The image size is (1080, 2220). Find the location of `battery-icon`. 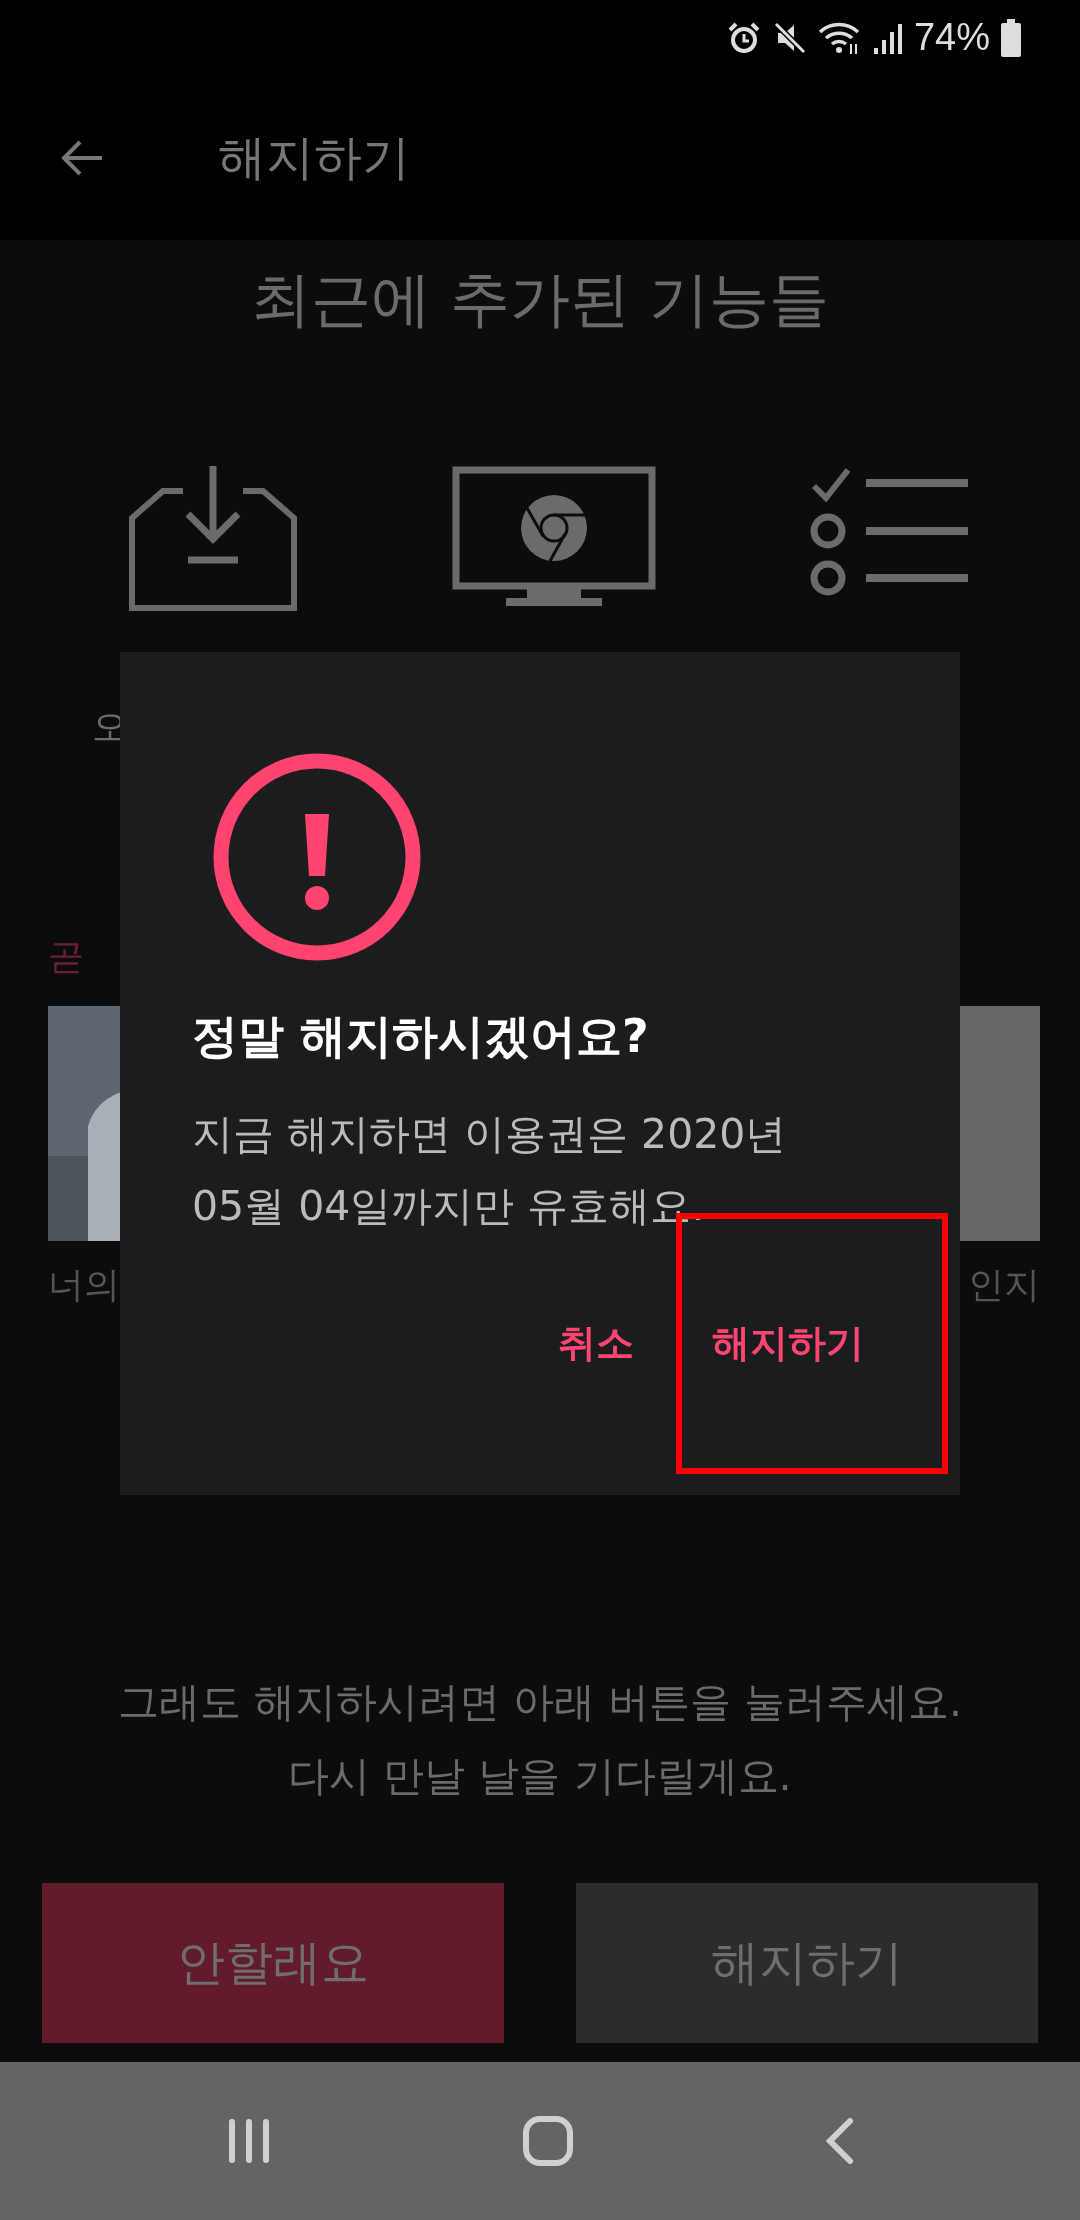

battery-icon is located at coordinates (1011, 37).